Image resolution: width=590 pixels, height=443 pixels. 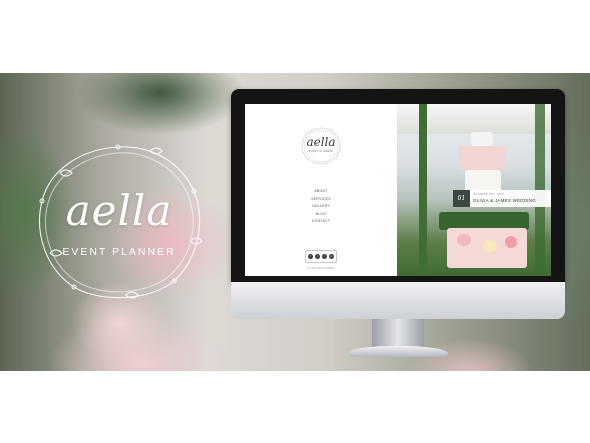 What do you see at coordinates (321, 222) in the screenshot?
I see `nav-item-contact: CONTACT` at bounding box center [321, 222].